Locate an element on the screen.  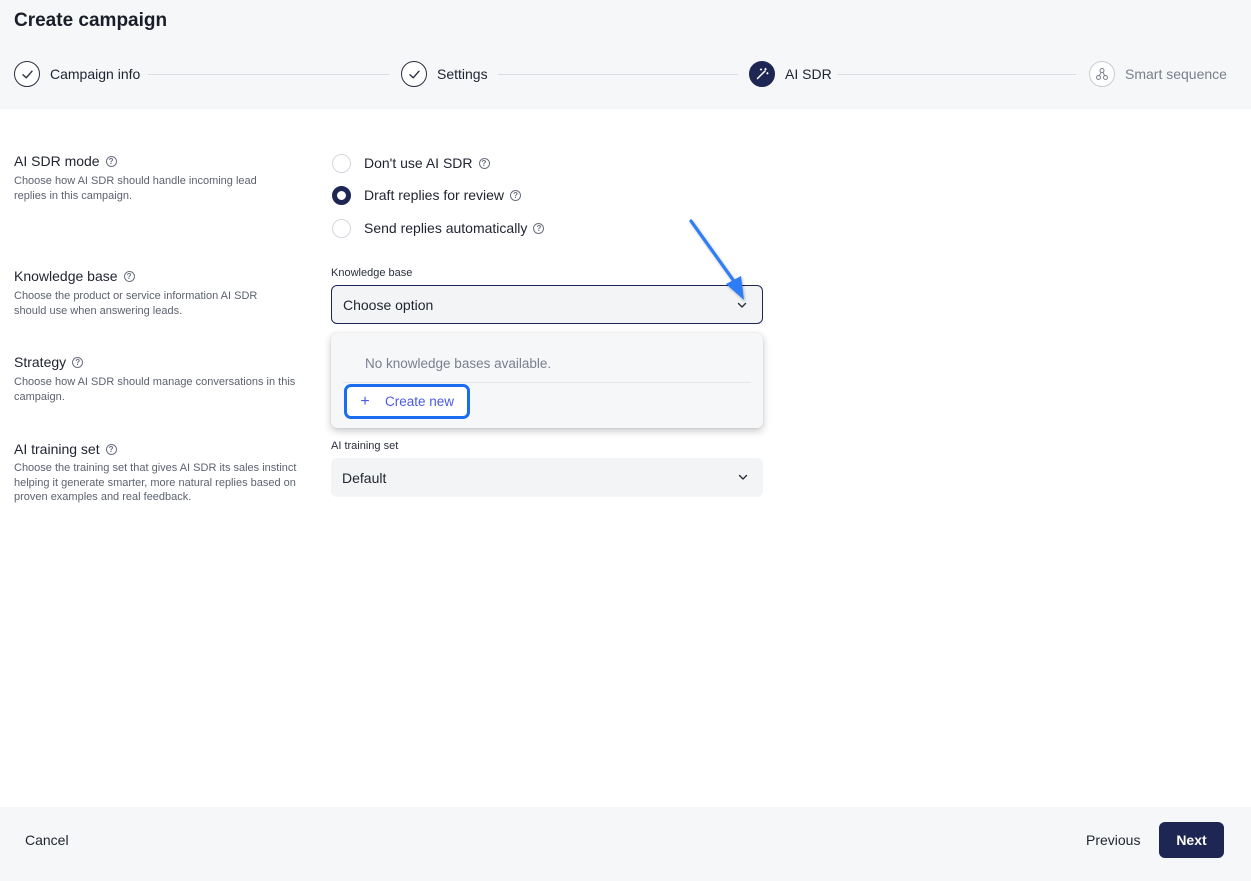
chevron-down-icon is located at coordinates (743, 477).